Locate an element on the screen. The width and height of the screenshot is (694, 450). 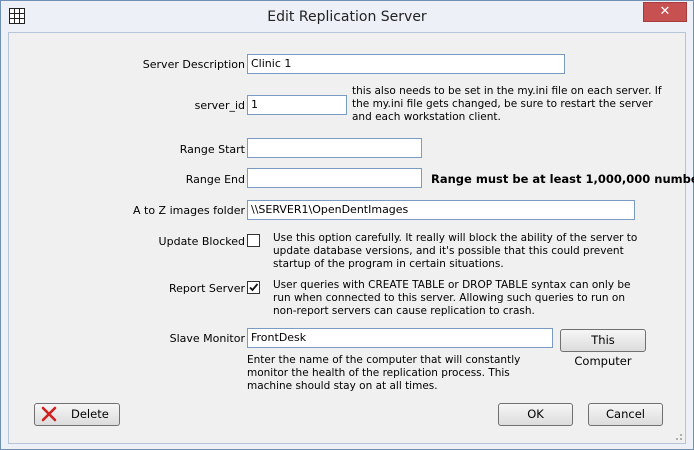
range-start-label: Range Start is located at coordinates (212, 149).